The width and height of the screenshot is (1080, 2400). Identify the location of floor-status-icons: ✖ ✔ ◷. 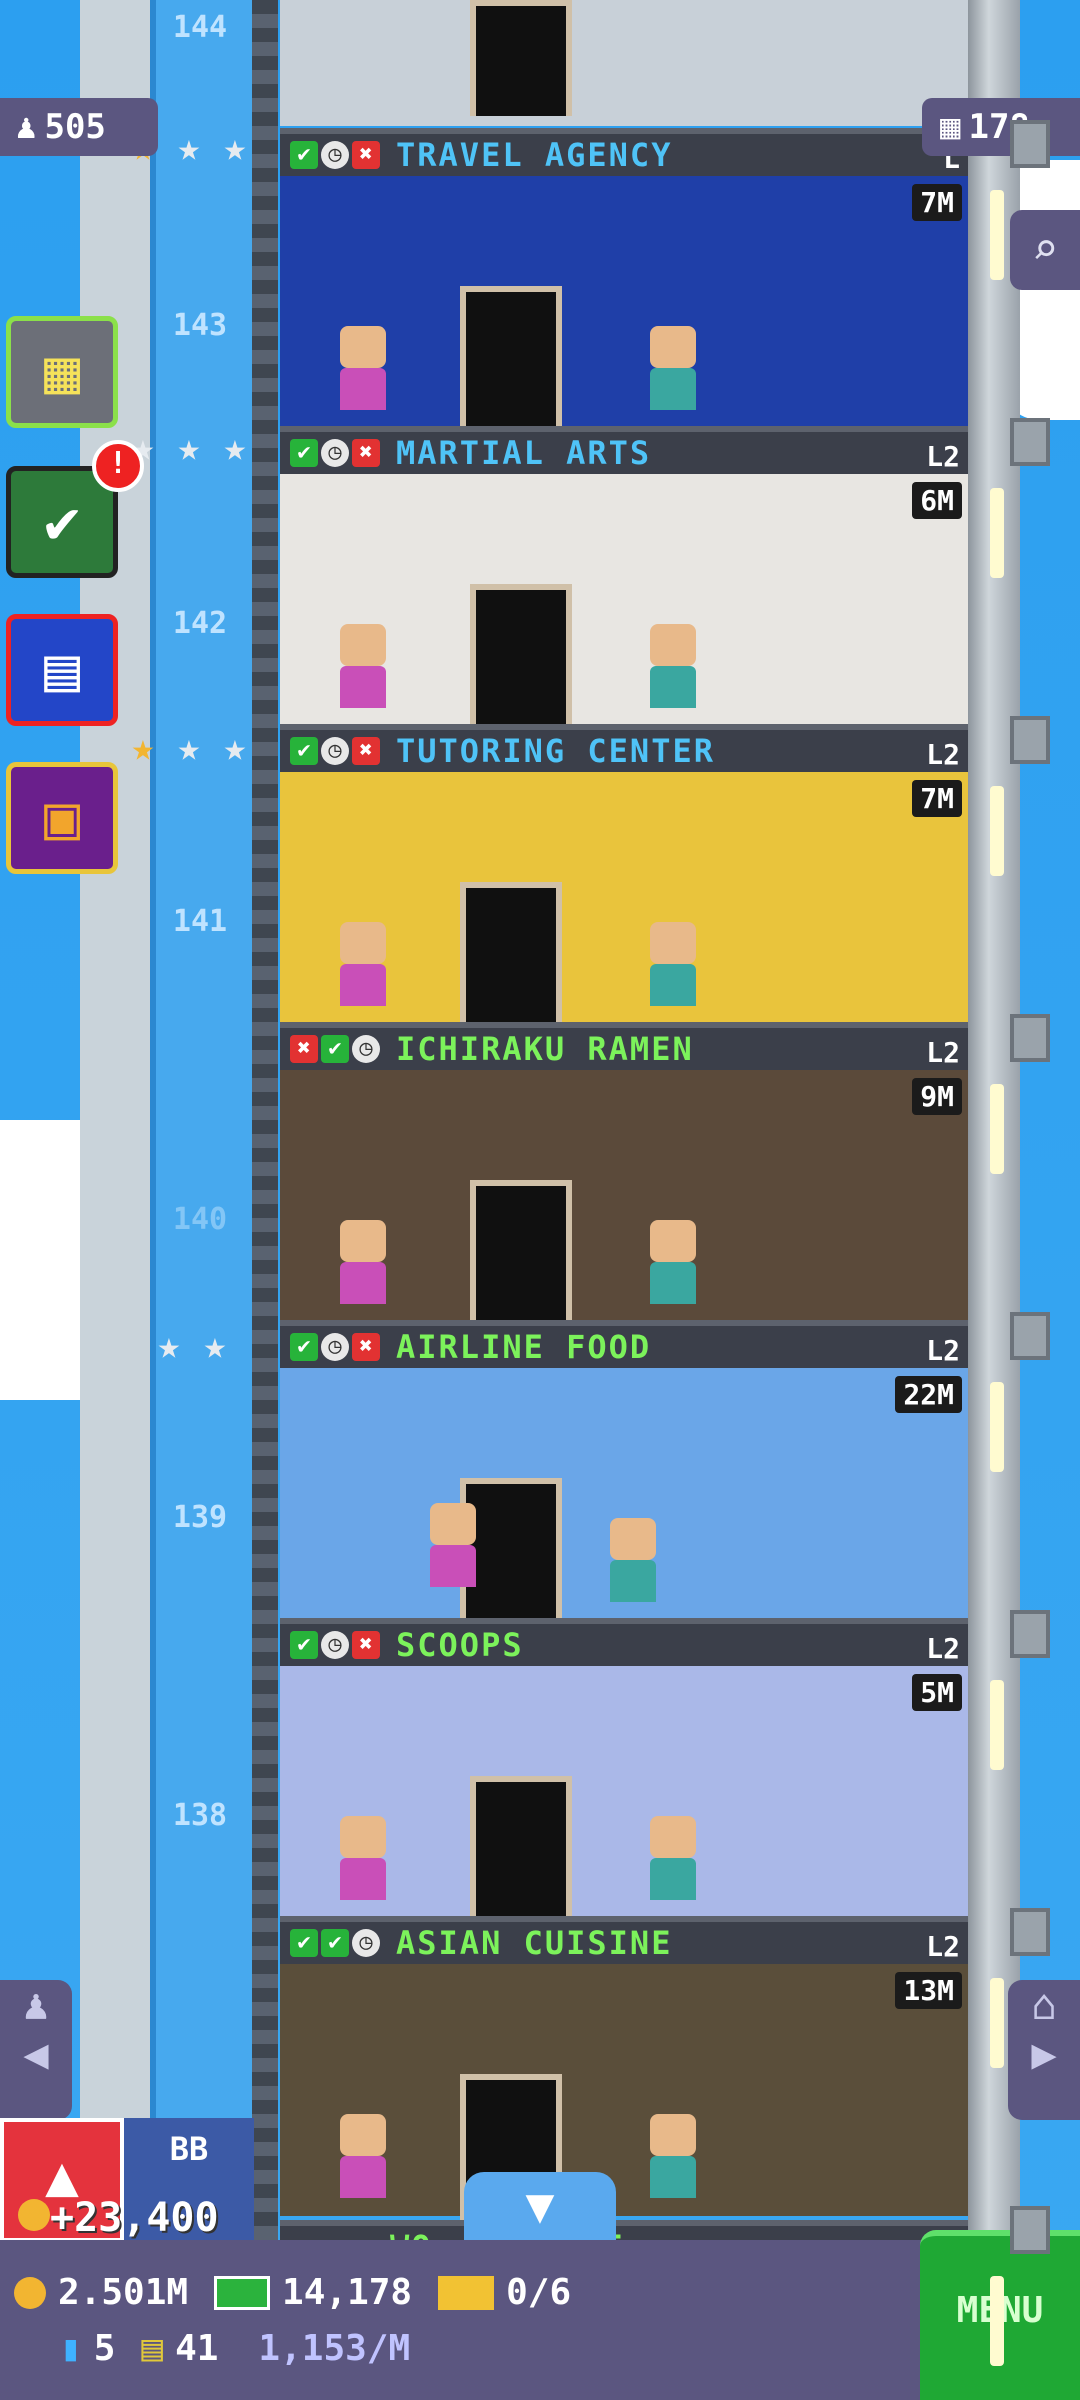
(335, 1049).